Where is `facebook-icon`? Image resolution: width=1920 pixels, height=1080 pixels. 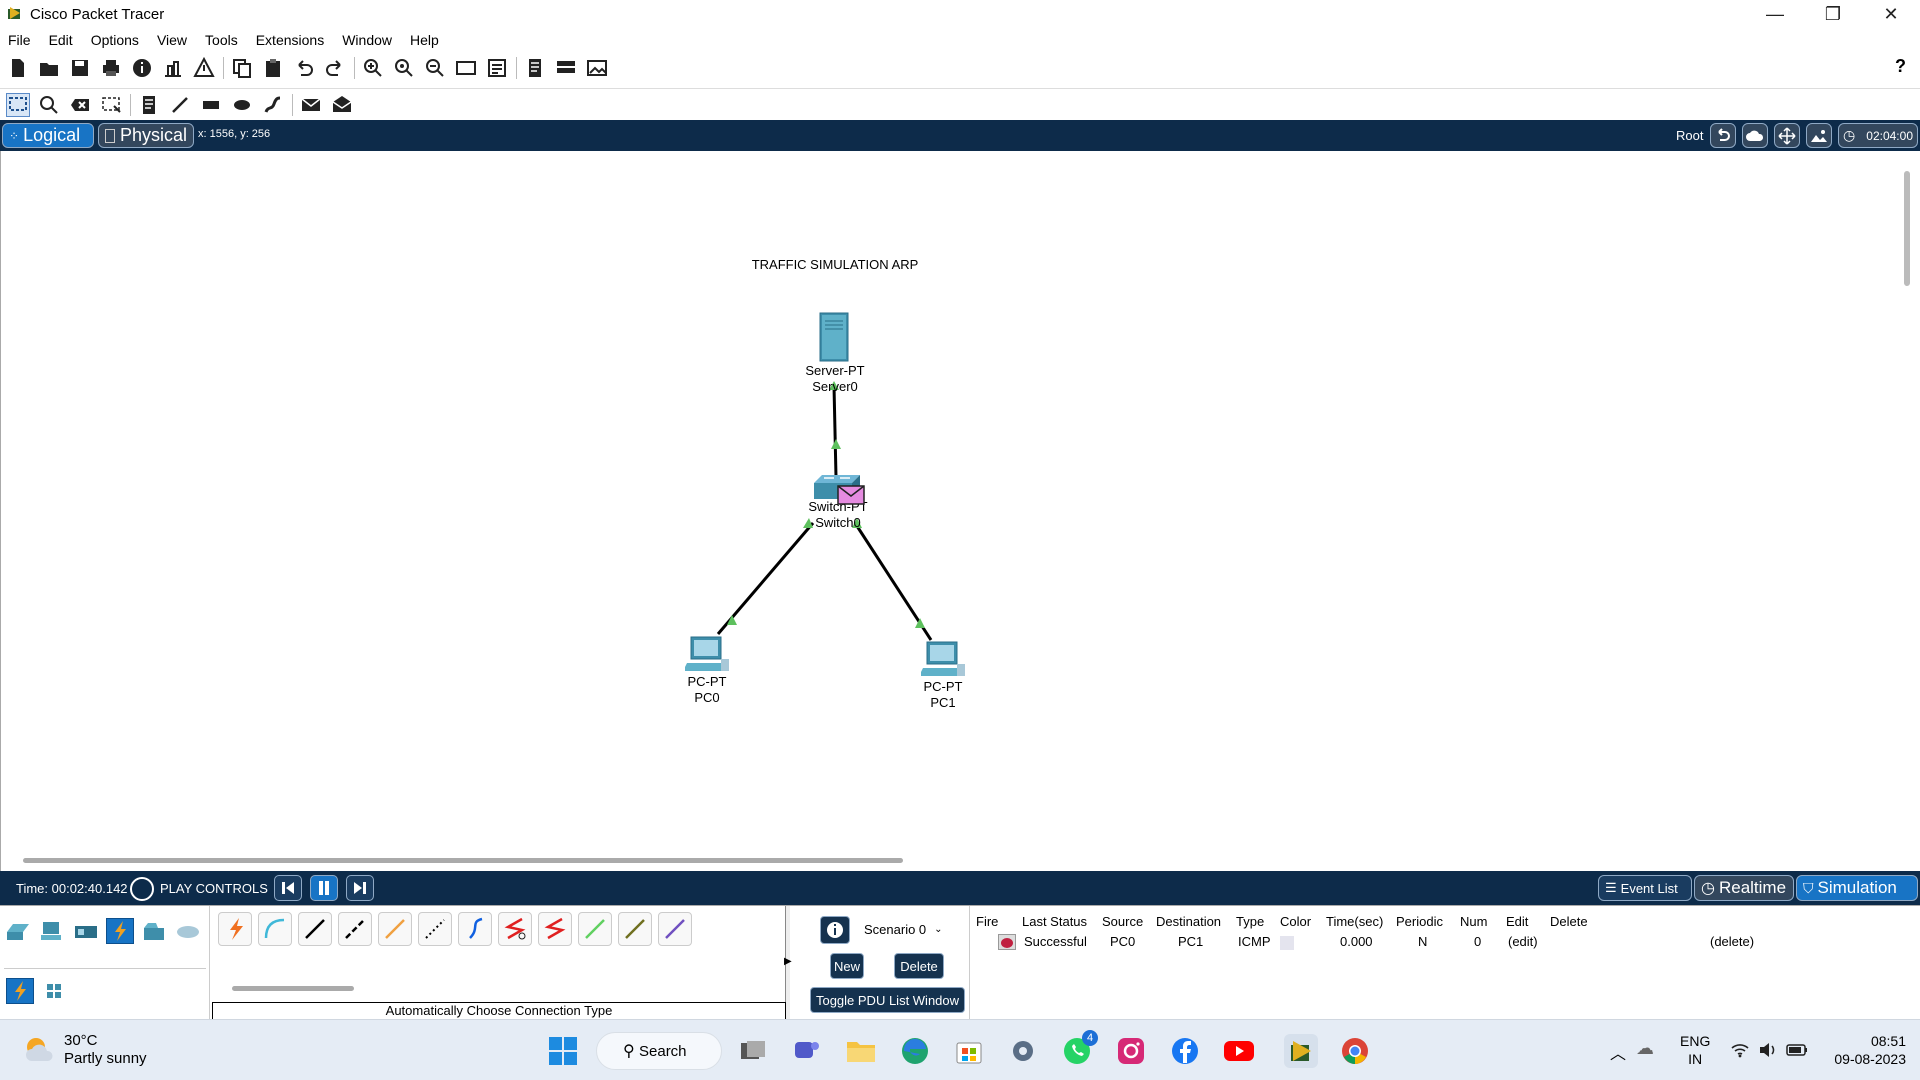
facebook-icon is located at coordinates (1185, 1051).